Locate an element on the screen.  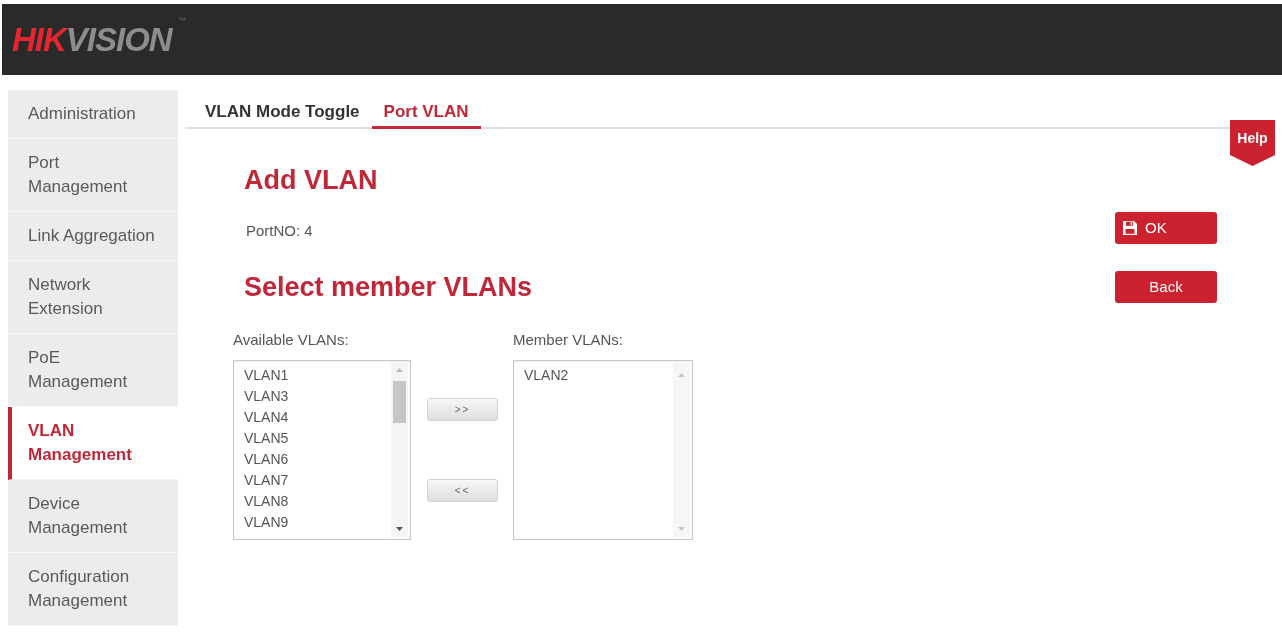
list-label: Available VLANs: is located at coordinates (291, 340).